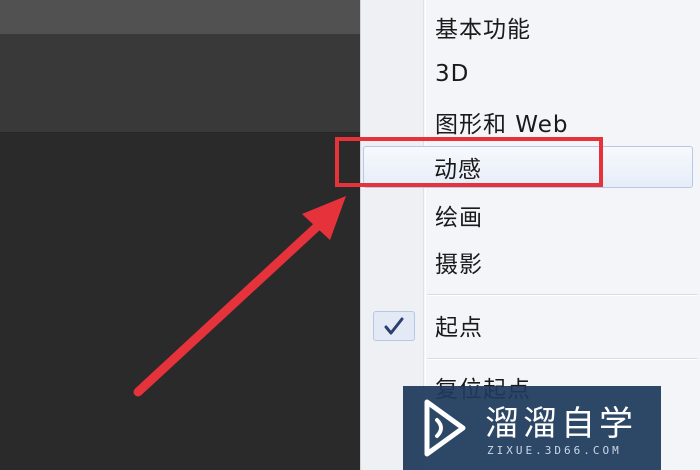 The image size is (700, 470). I want to click on watermark: 溜溜自学 ZIXUE.3D66.COM, so click(532, 428).